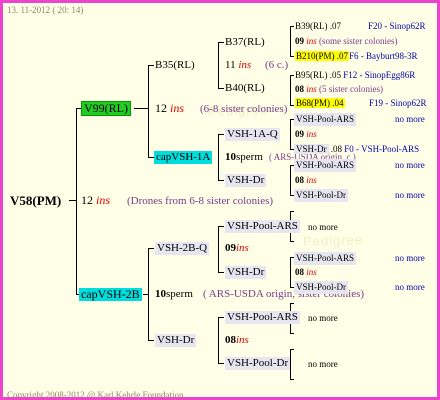 This screenshot has height=400, width=440. What do you see at coordinates (325, 258) in the screenshot?
I see `vsh-2b-q-grandfather: VSH-Pool-ARS` at bounding box center [325, 258].